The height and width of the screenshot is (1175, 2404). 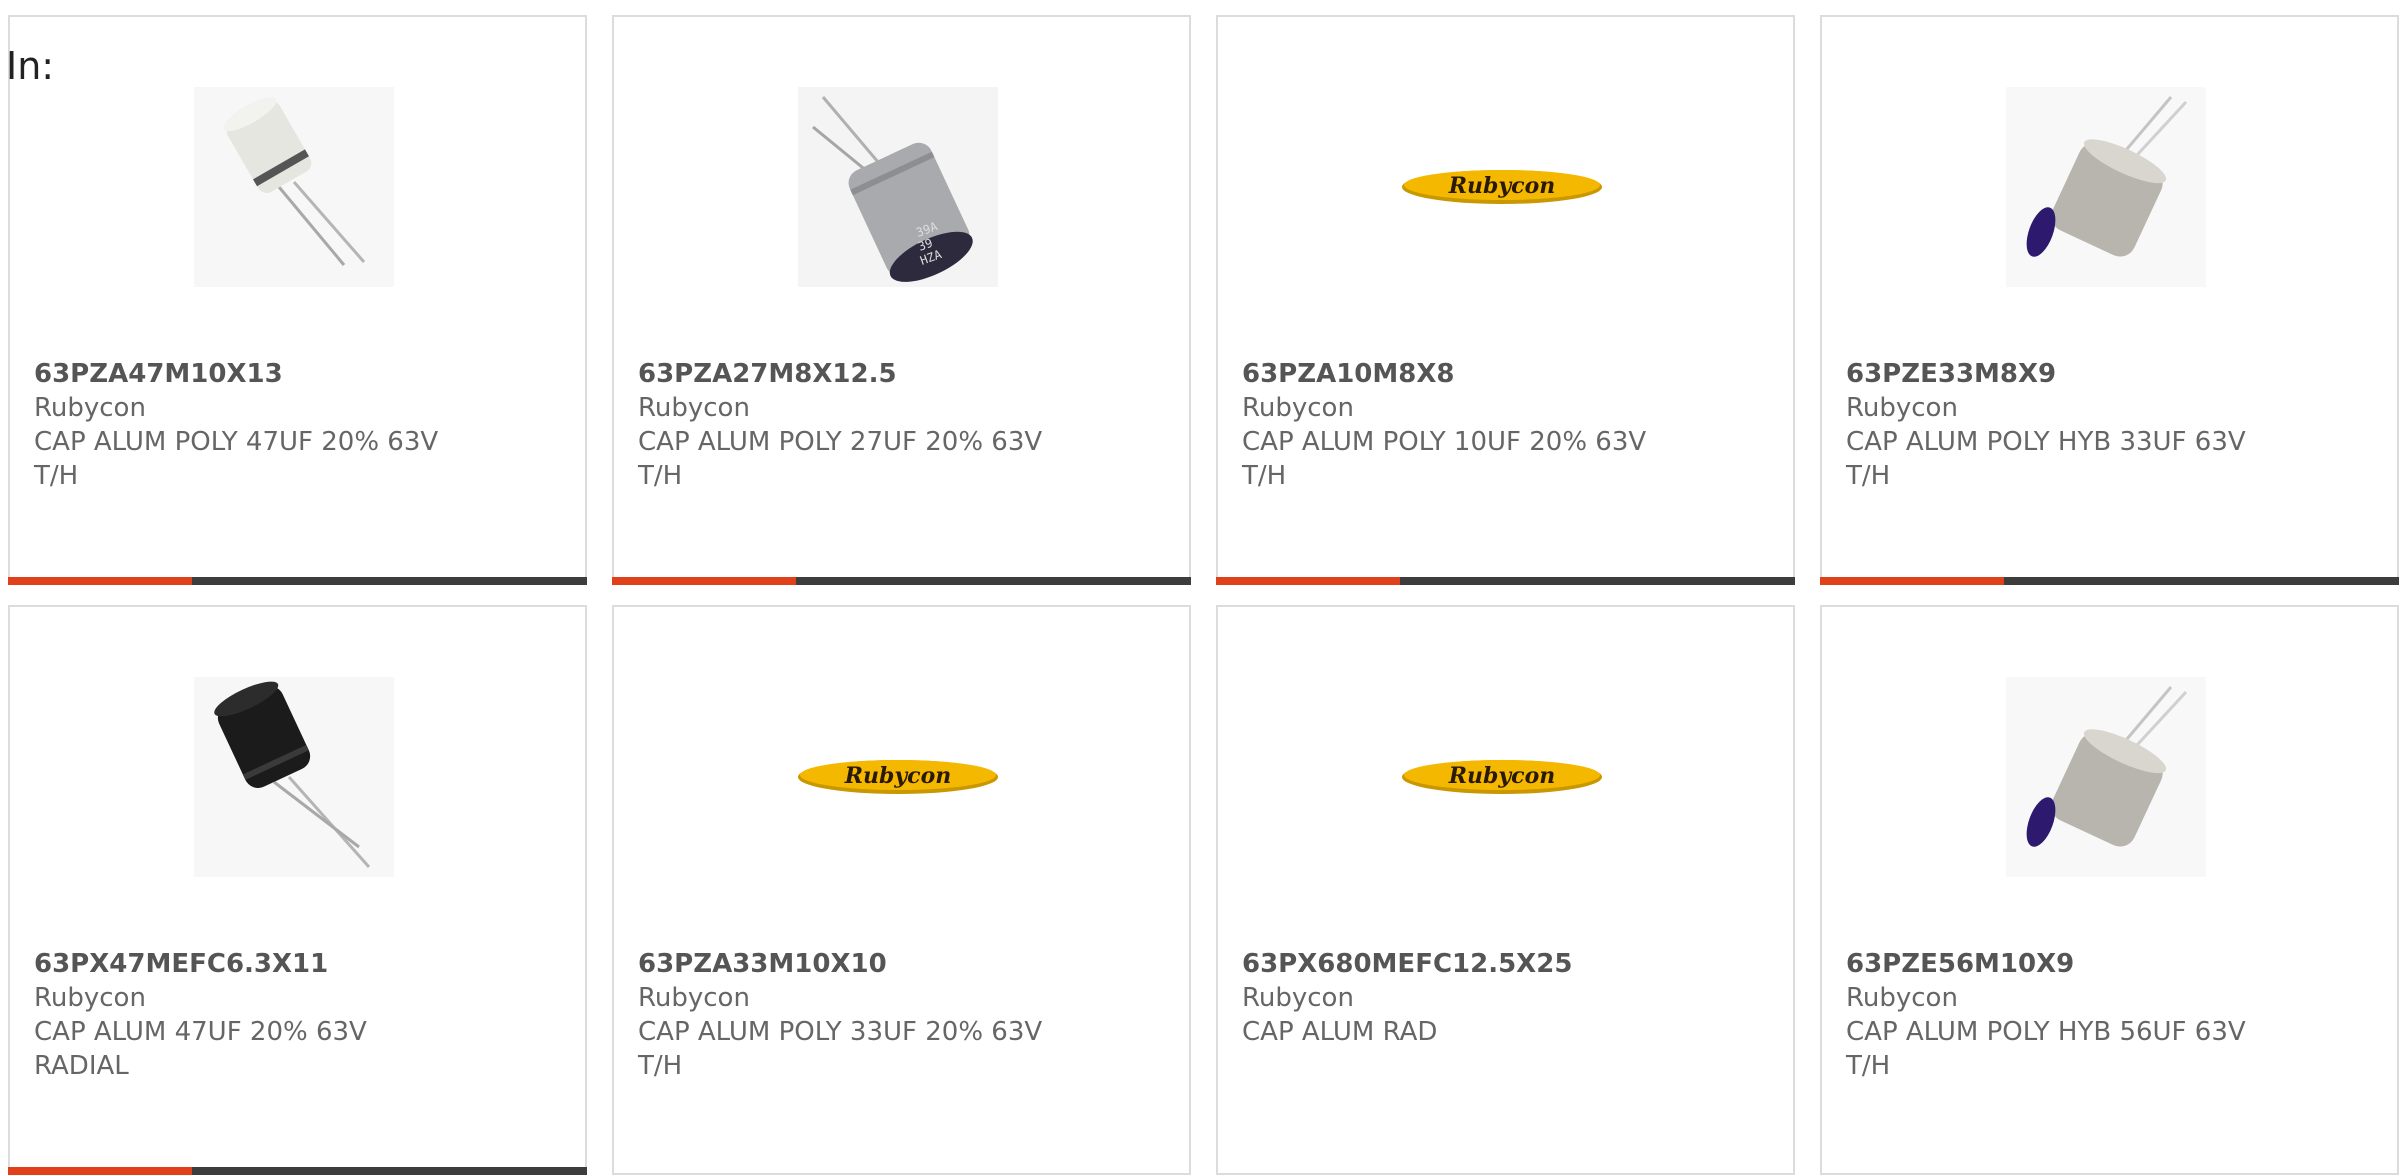 I want to click on part-number-link: 63PZE33M8X9, so click(x=2111, y=374).